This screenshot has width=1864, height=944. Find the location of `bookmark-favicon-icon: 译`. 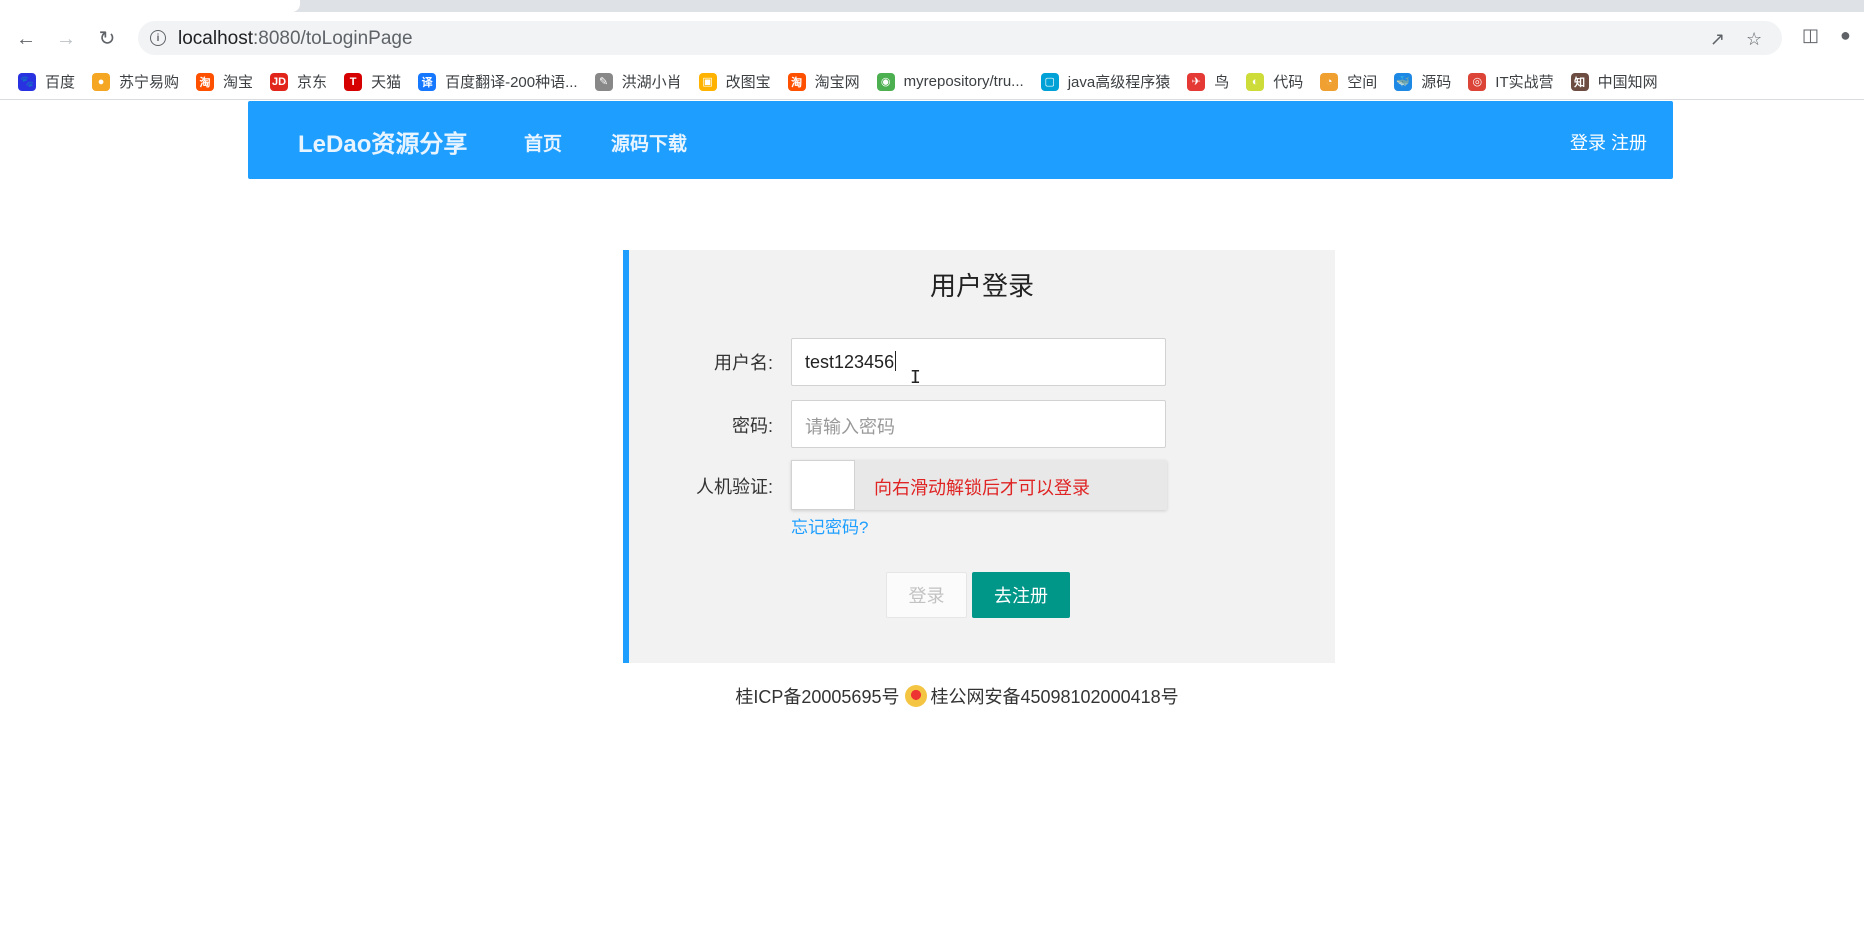

bookmark-favicon-icon: 译 is located at coordinates (427, 81).